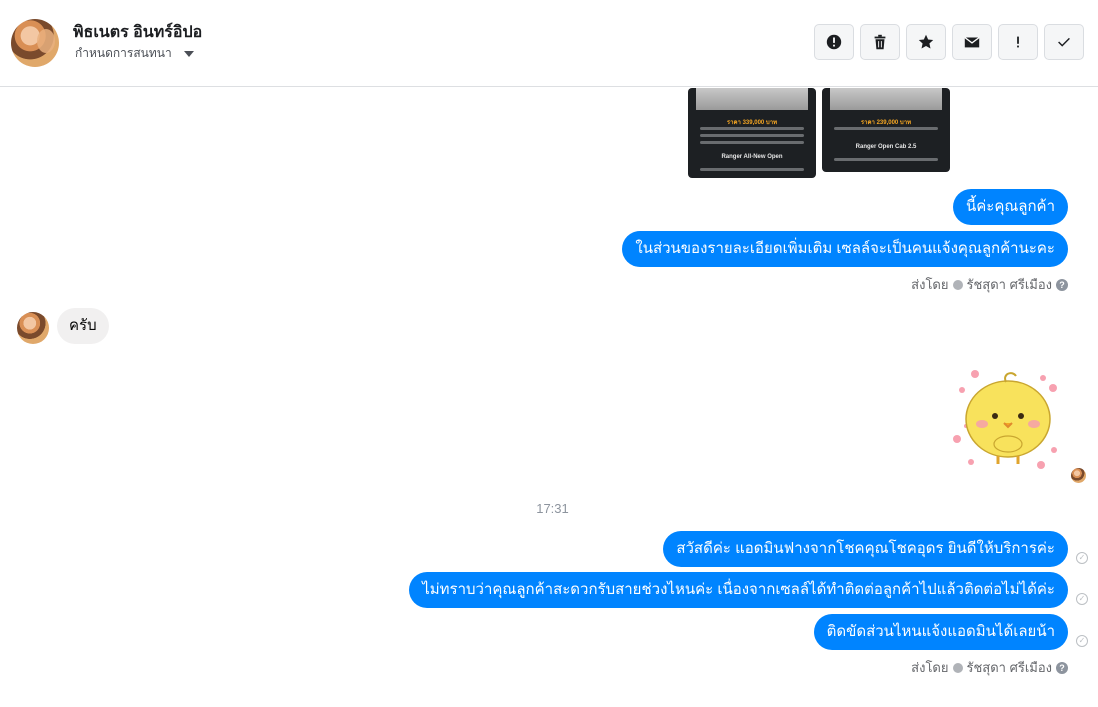 This screenshot has width=1098, height=707. What do you see at coordinates (1010, 207) in the screenshot?
I see `outgoing-message: นี้ค่ะคุณลูกค้า` at bounding box center [1010, 207].